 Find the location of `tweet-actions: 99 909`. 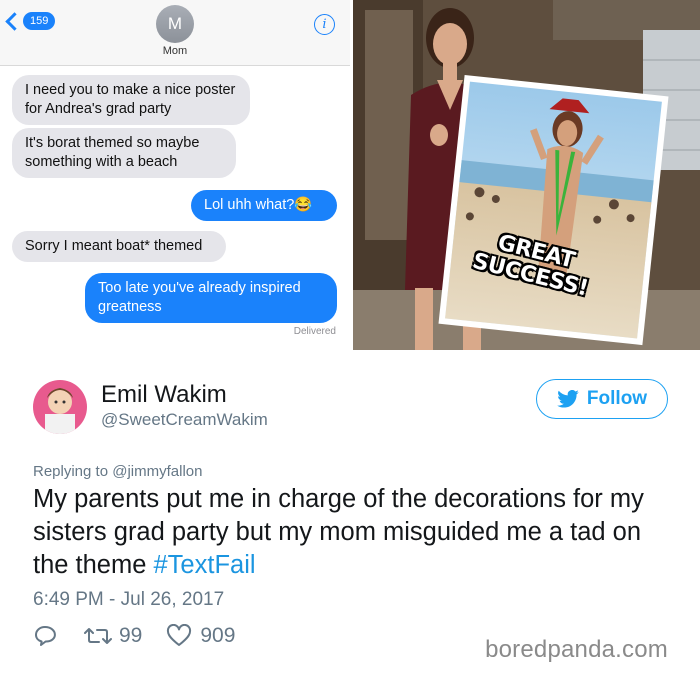

tweet-actions: 99 909 is located at coordinates (134, 636).